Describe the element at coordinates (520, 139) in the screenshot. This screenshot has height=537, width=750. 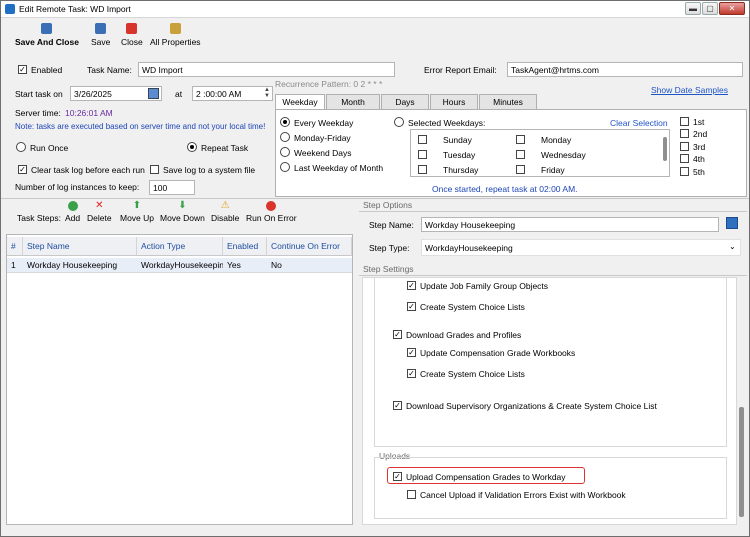
I see `monday-checkbox` at that location.